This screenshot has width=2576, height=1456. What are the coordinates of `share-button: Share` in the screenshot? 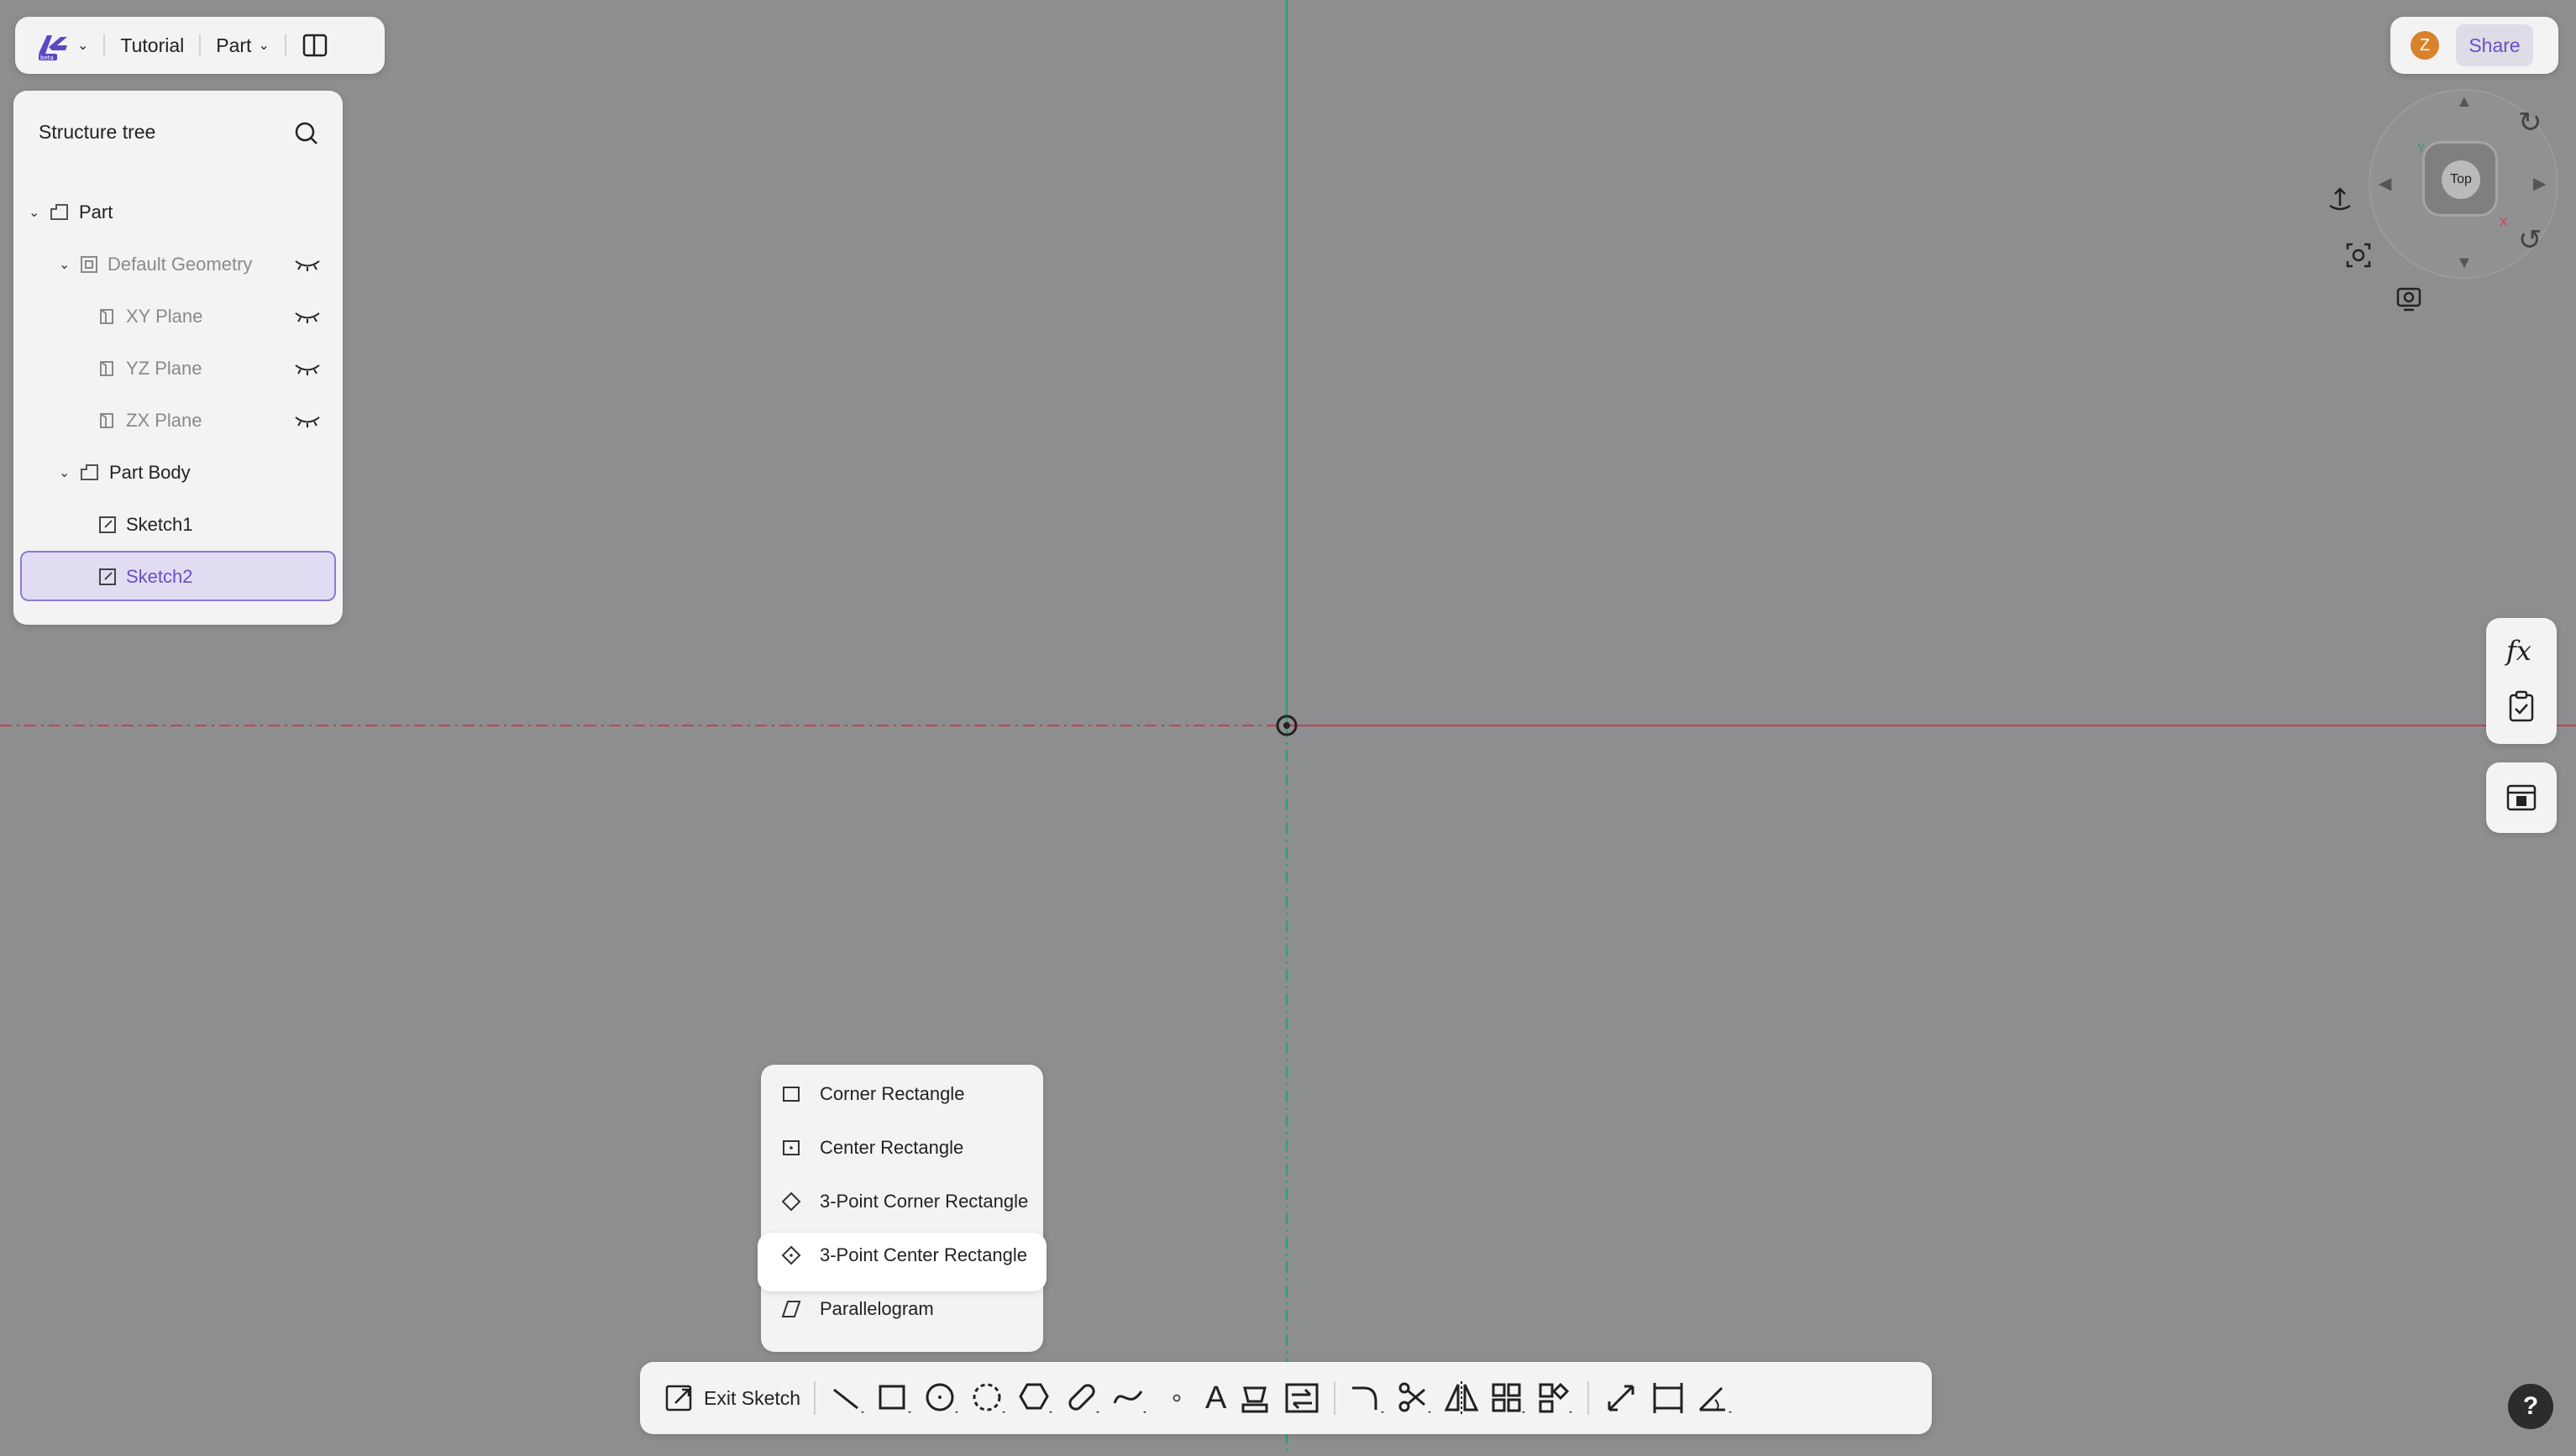 It's located at (2494, 45).